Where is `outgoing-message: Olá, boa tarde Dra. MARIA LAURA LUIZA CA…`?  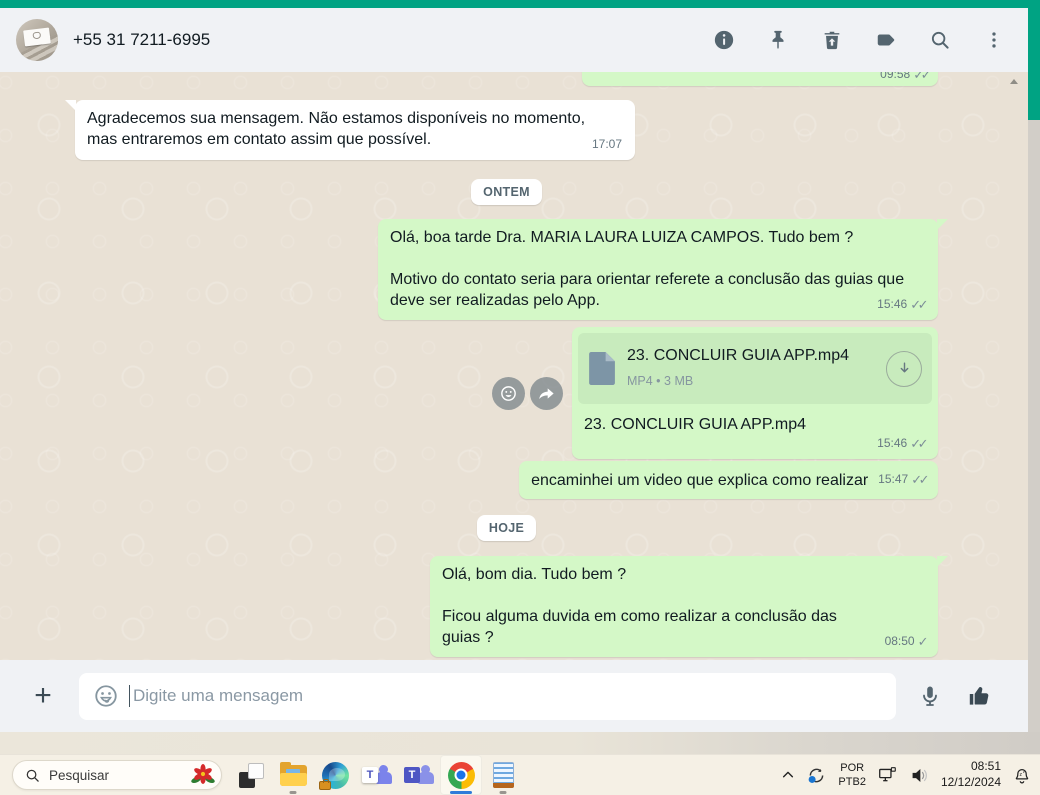
outgoing-message: Olá, boa tarde Dra. MARIA LAURA LUIZA CA… is located at coordinates (663, 269).